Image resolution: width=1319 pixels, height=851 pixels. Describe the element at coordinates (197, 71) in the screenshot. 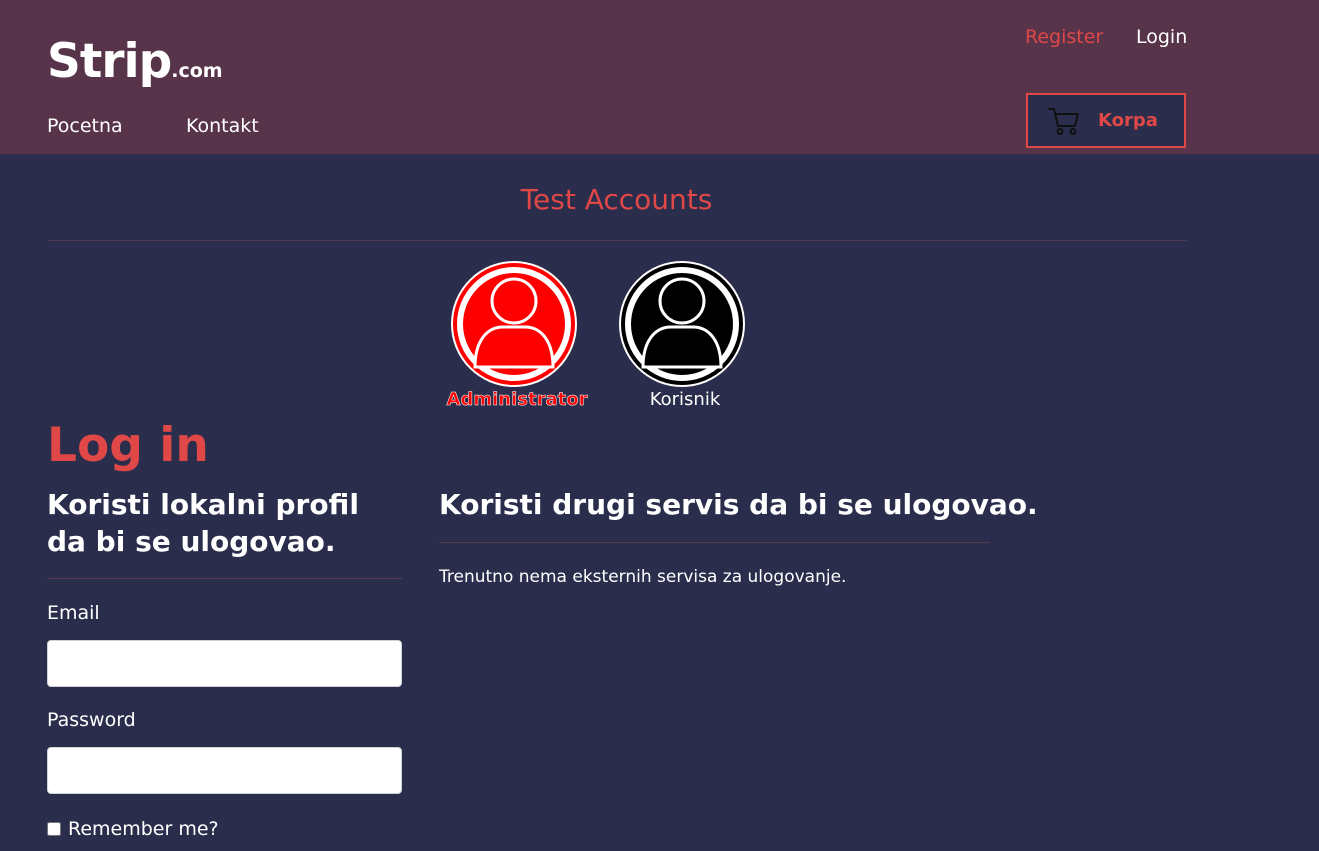

I see `logo-tld: .com` at that location.